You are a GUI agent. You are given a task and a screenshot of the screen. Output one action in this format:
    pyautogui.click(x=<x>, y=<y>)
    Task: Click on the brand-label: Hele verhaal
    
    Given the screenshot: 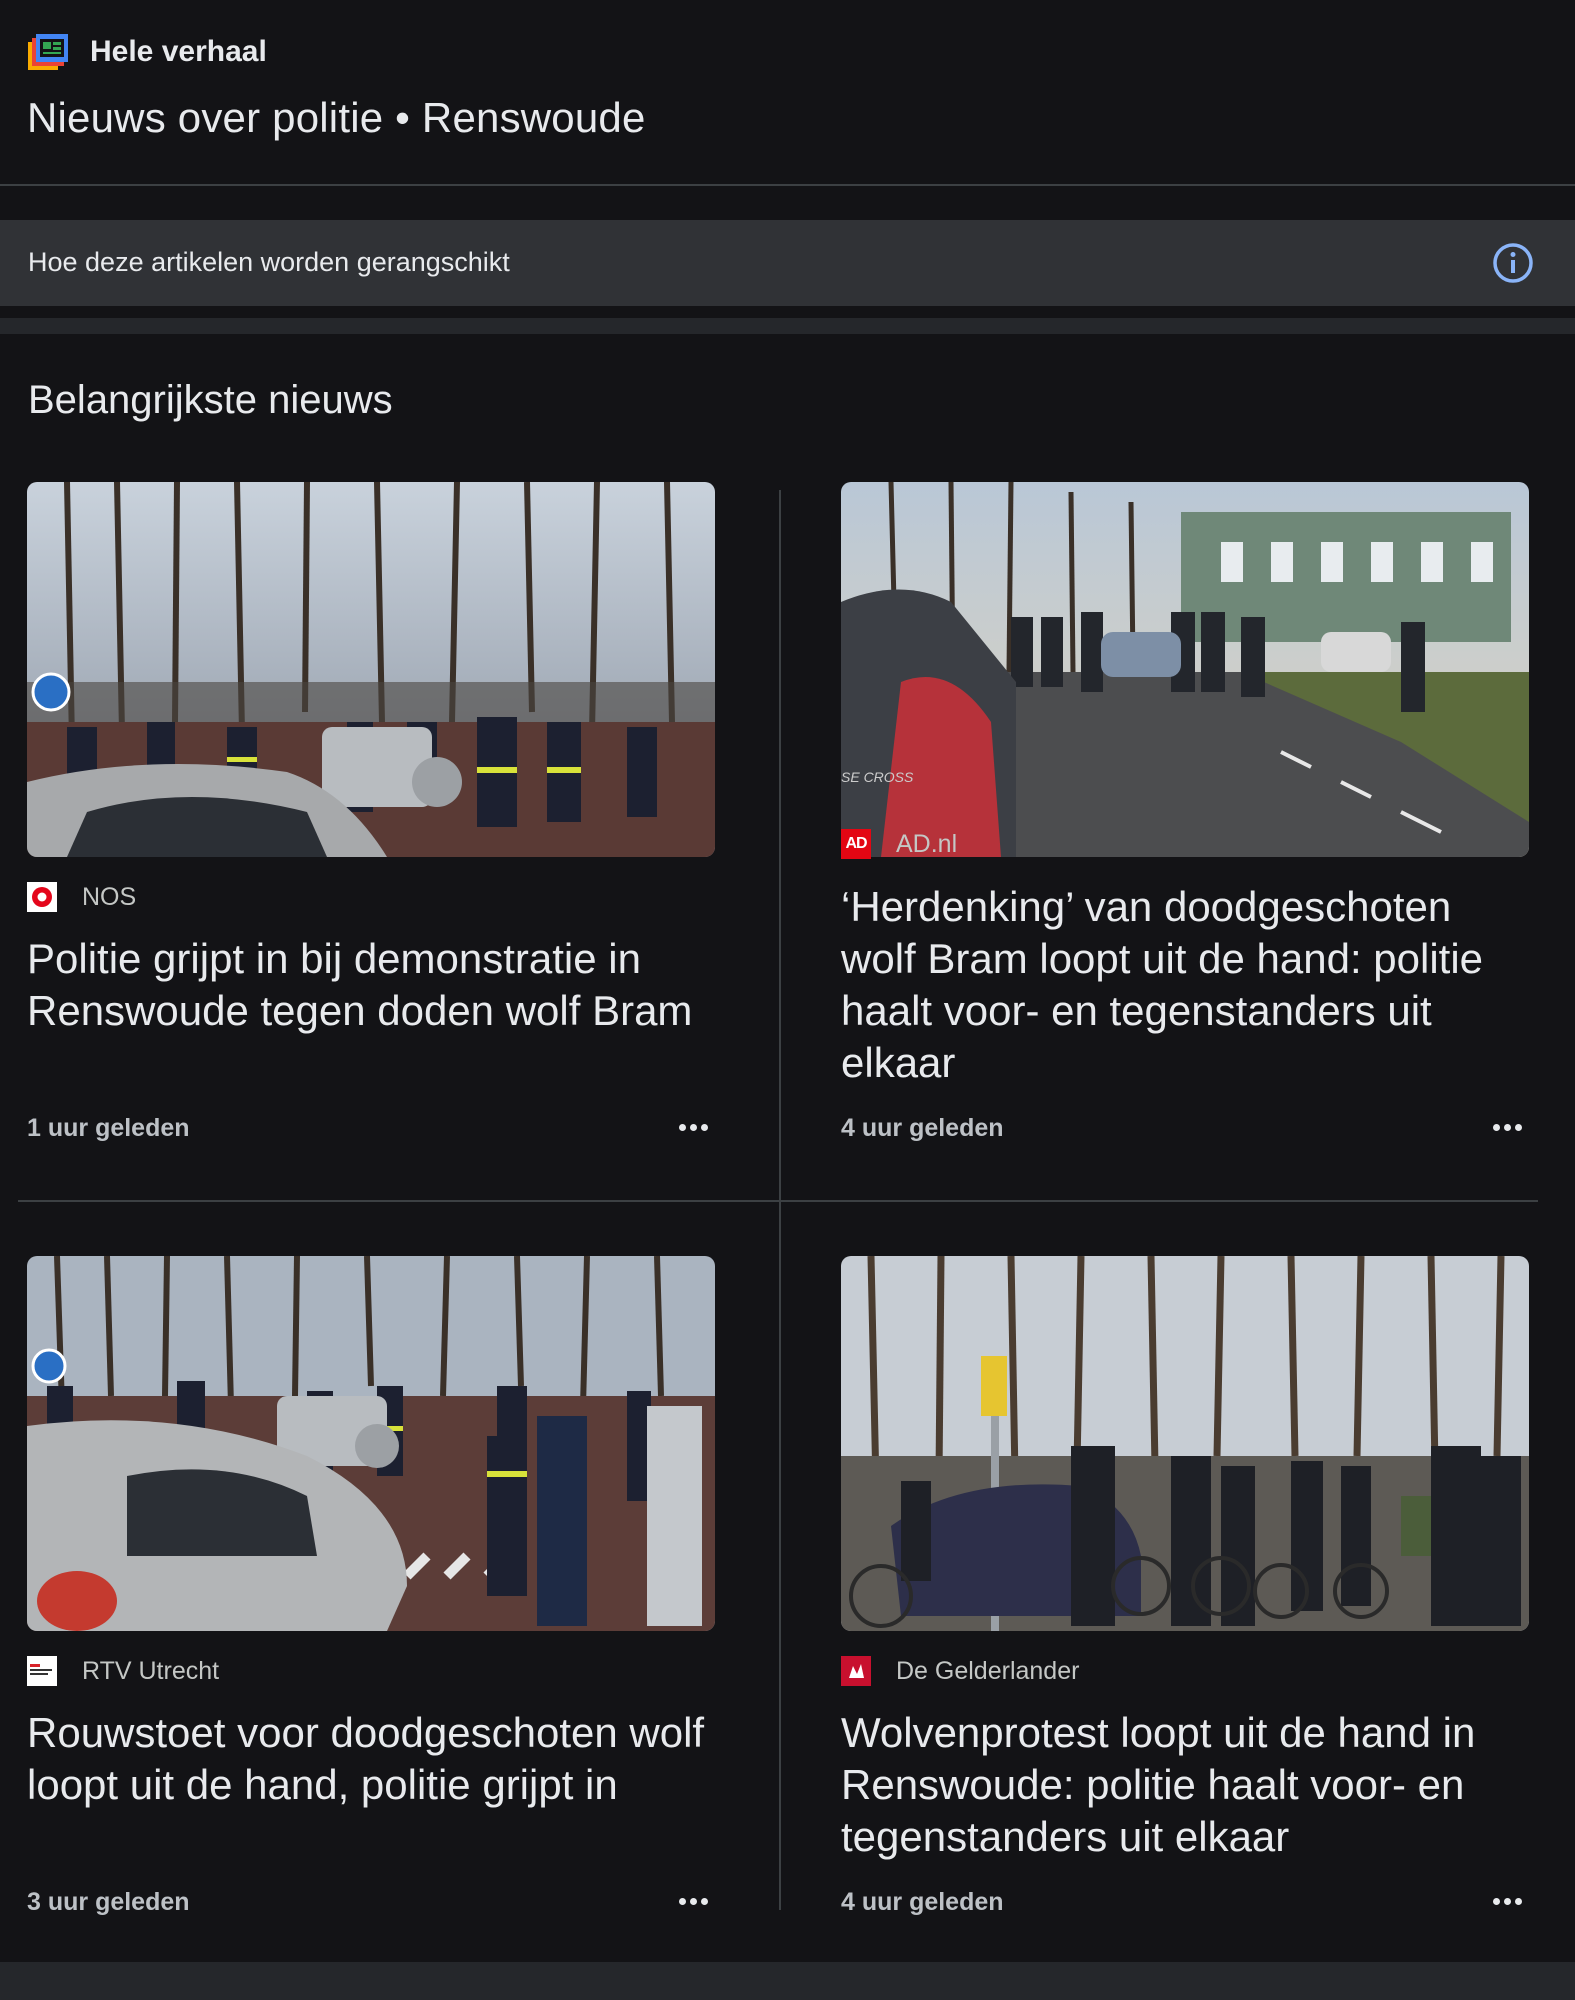 What is the action you would take?
    pyautogui.click(x=178, y=51)
    